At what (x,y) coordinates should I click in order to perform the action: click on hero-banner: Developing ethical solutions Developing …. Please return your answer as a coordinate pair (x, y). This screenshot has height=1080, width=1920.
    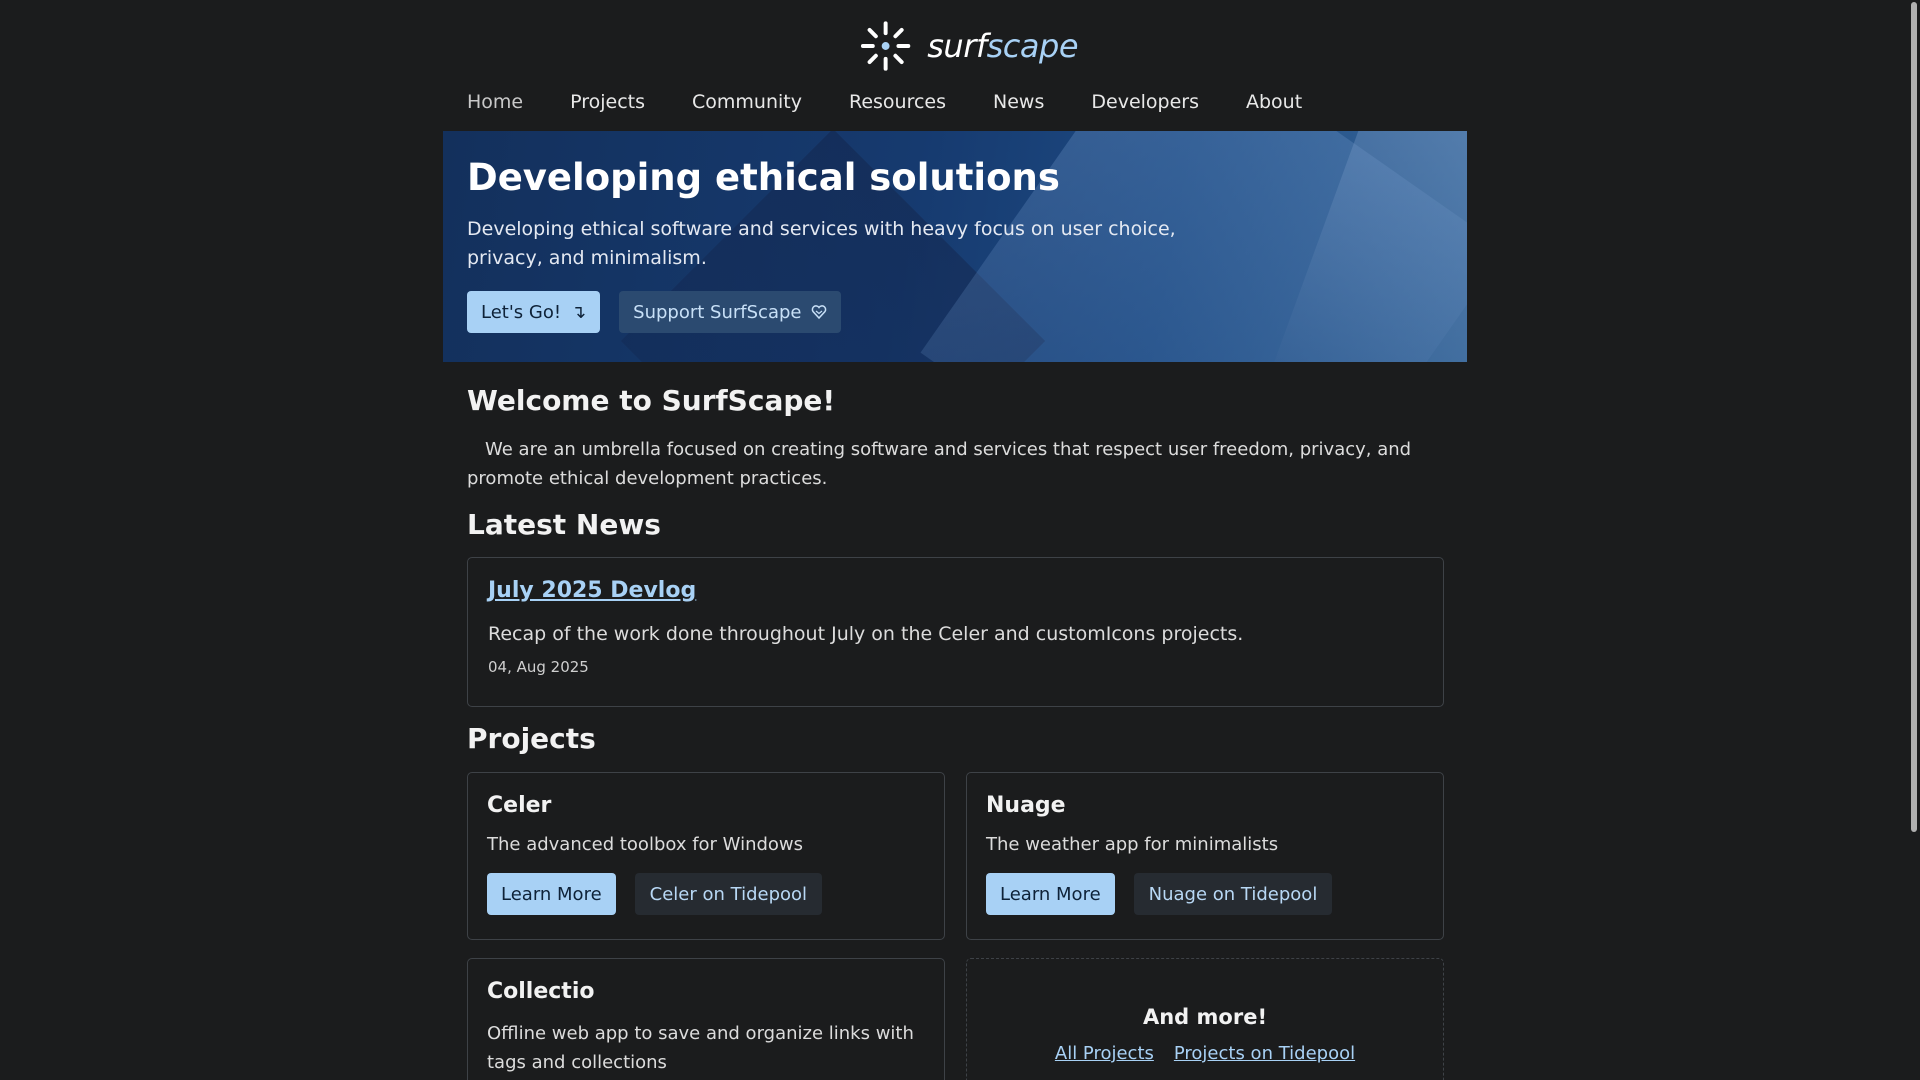
    Looking at the image, I should click on (955, 246).